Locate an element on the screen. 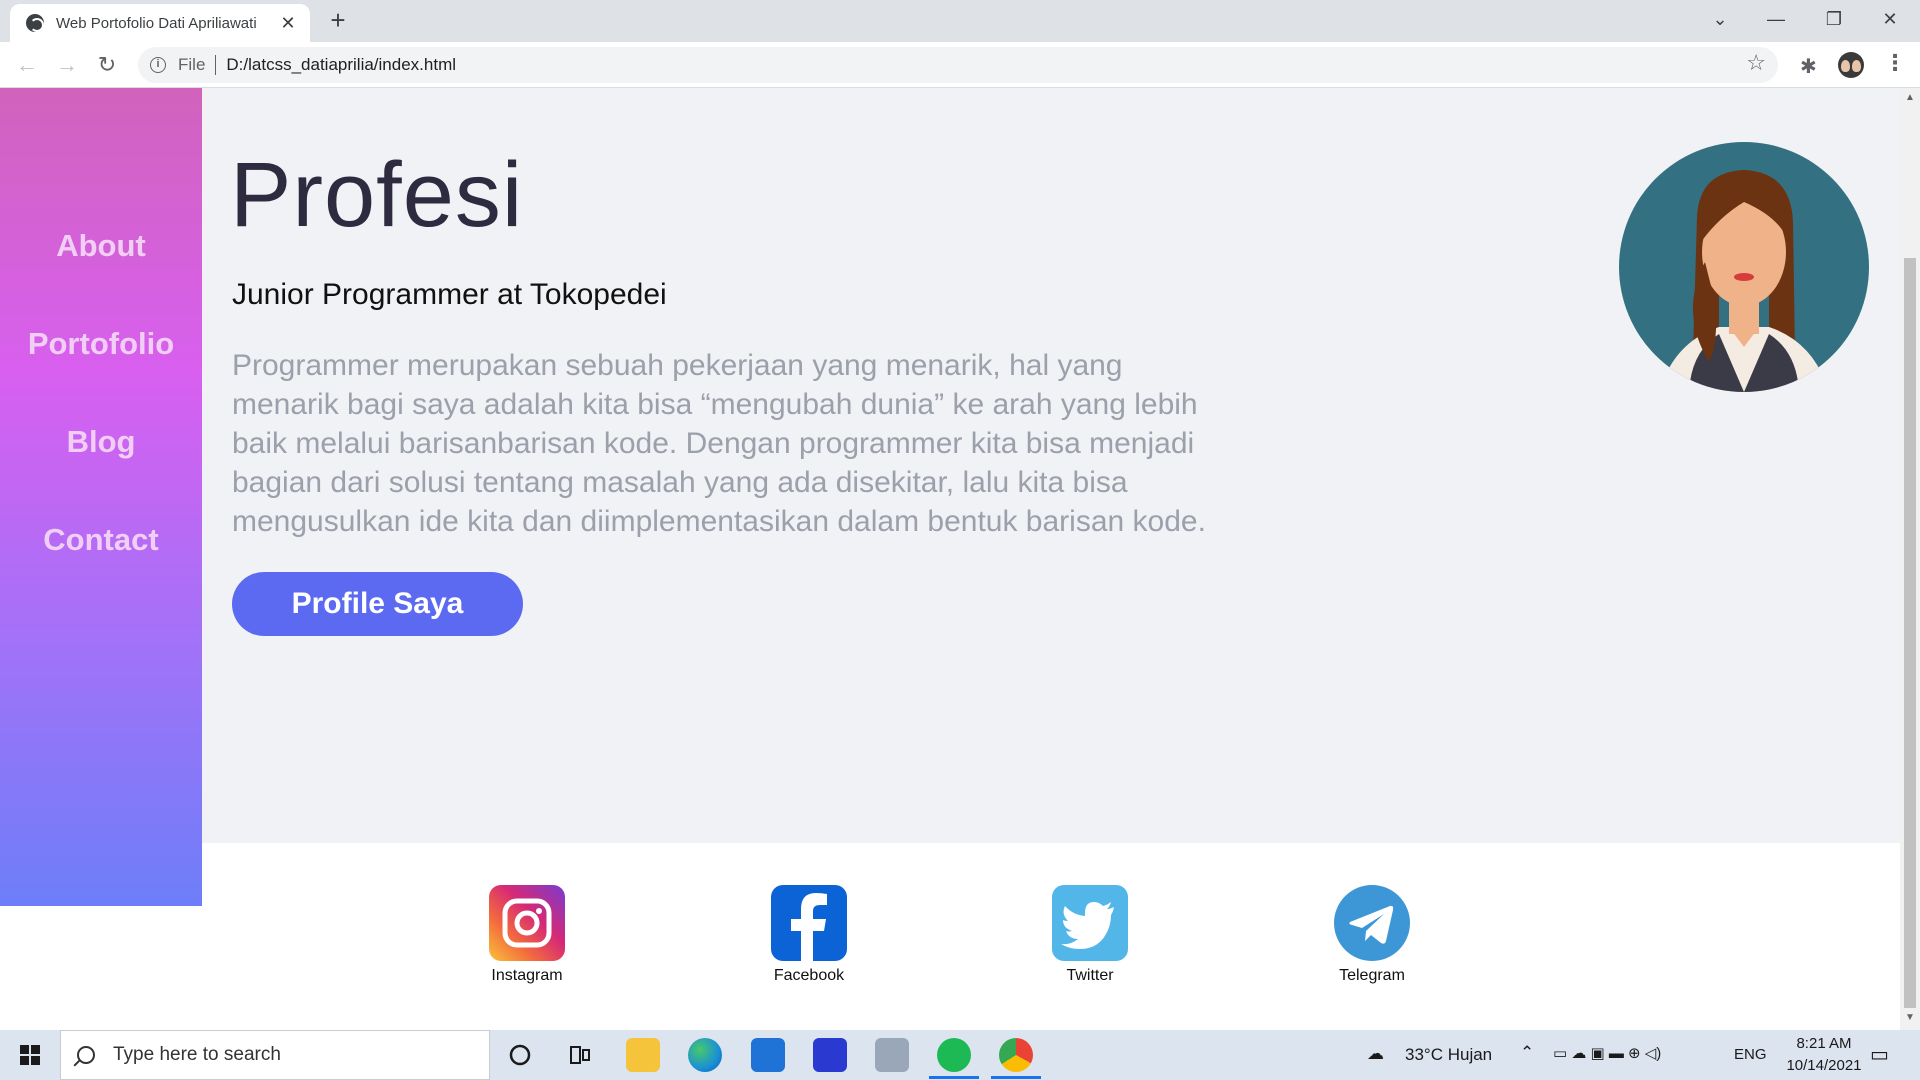 Image resolution: width=1920 pixels, height=1080 pixels. visual-studio-code-icon is located at coordinates (830, 1055).